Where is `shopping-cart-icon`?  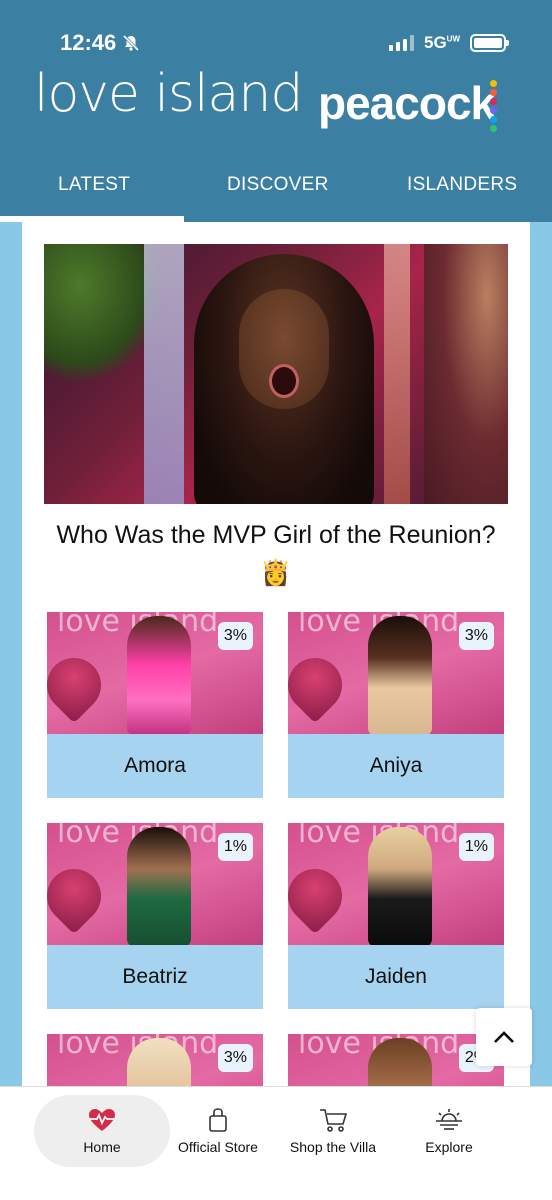 shopping-cart-icon is located at coordinates (334, 1120).